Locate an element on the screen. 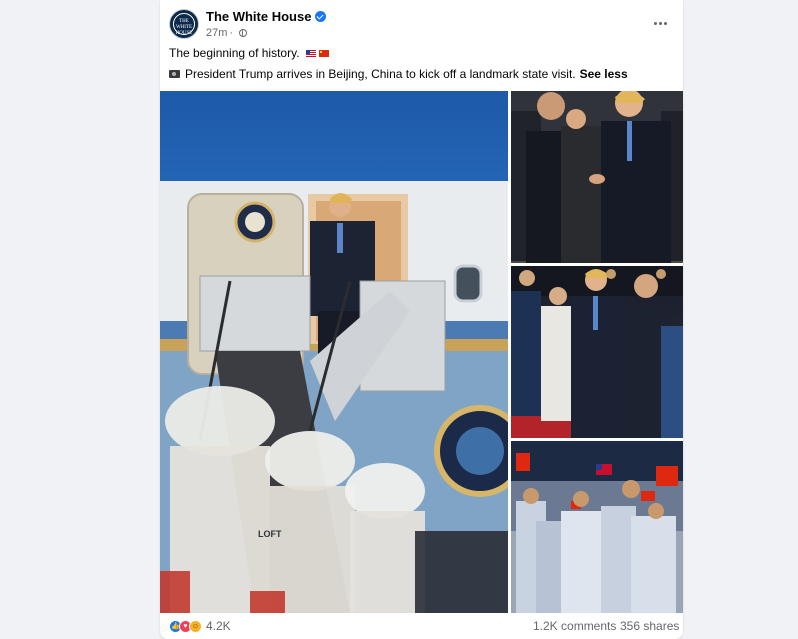 The width and height of the screenshot is (798, 639). photo-handshake-illustration is located at coordinates (597, 177).